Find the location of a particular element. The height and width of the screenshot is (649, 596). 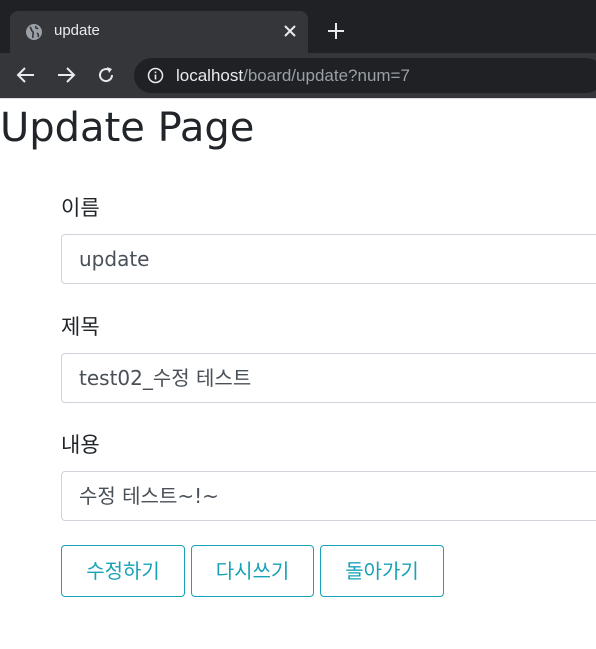

back-arrow-icon is located at coordinates (26, 75).